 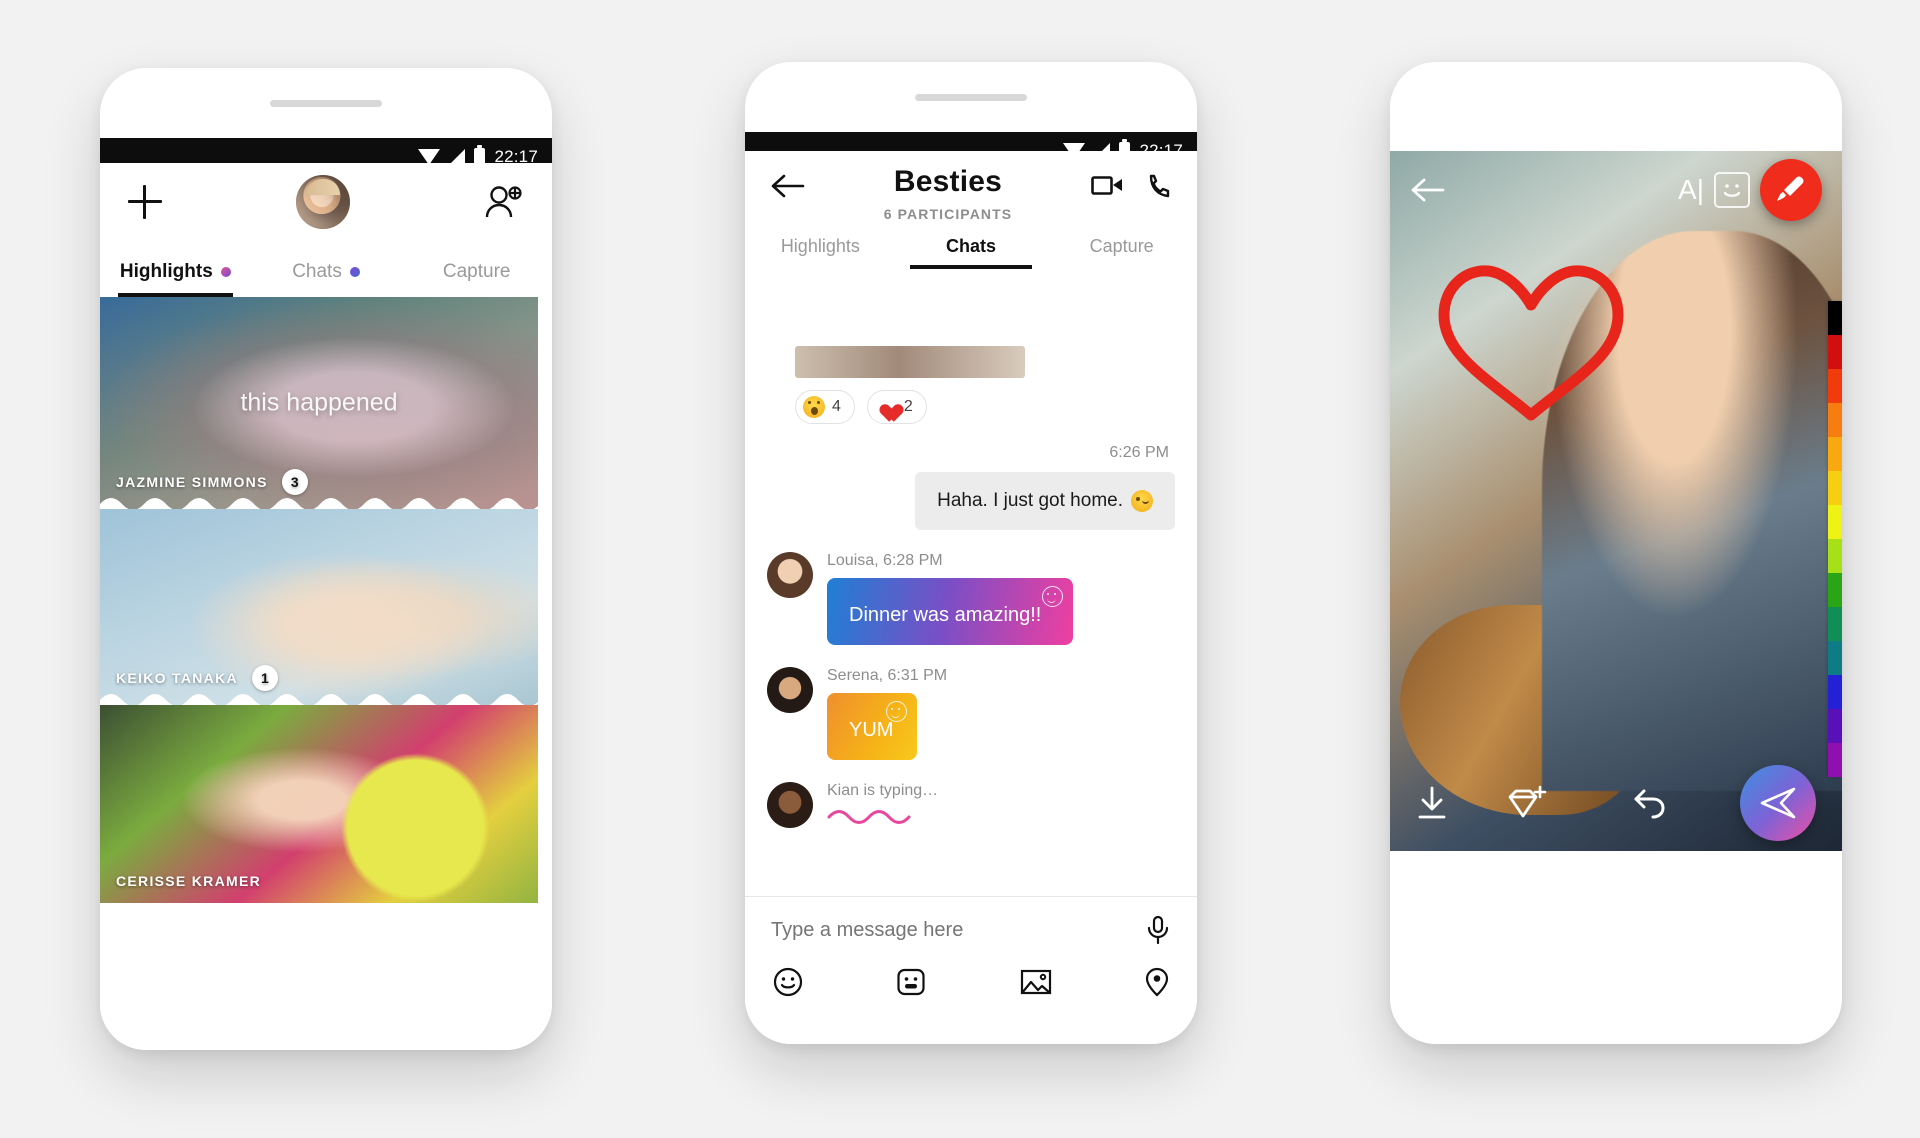 What do you see at coordinates (1158, 930) in the screenshot?
I see `microphone-icon` at bounding box center [1158, 930].